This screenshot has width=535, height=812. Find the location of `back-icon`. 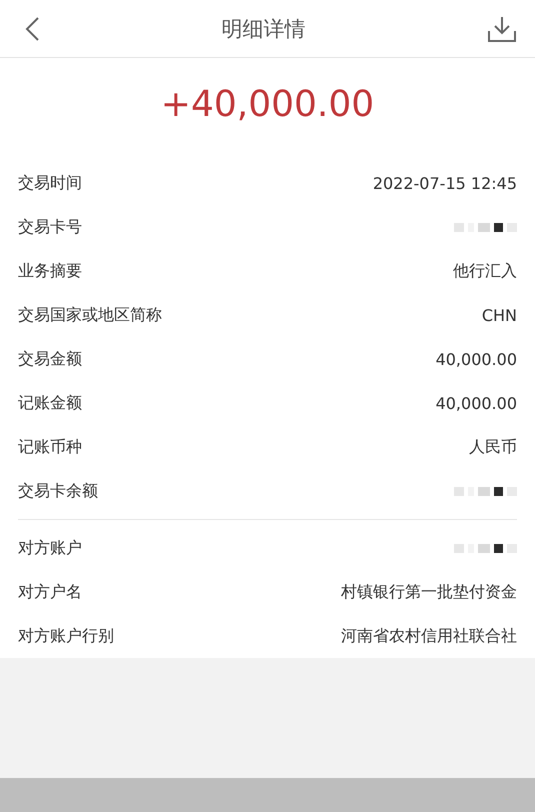

back-icon is located at coordinates (32, 29).